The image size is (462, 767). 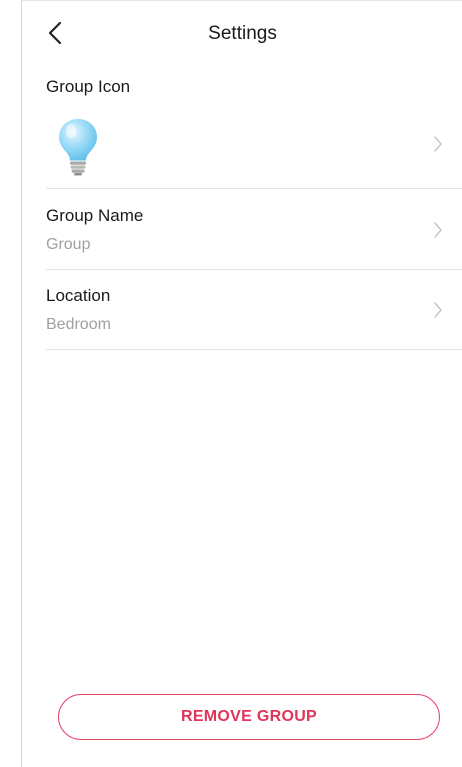 What do you see at coordinates (78, 147) in the screenshot?
I see `light-bulb-icon` at bounding box center [78, 147].